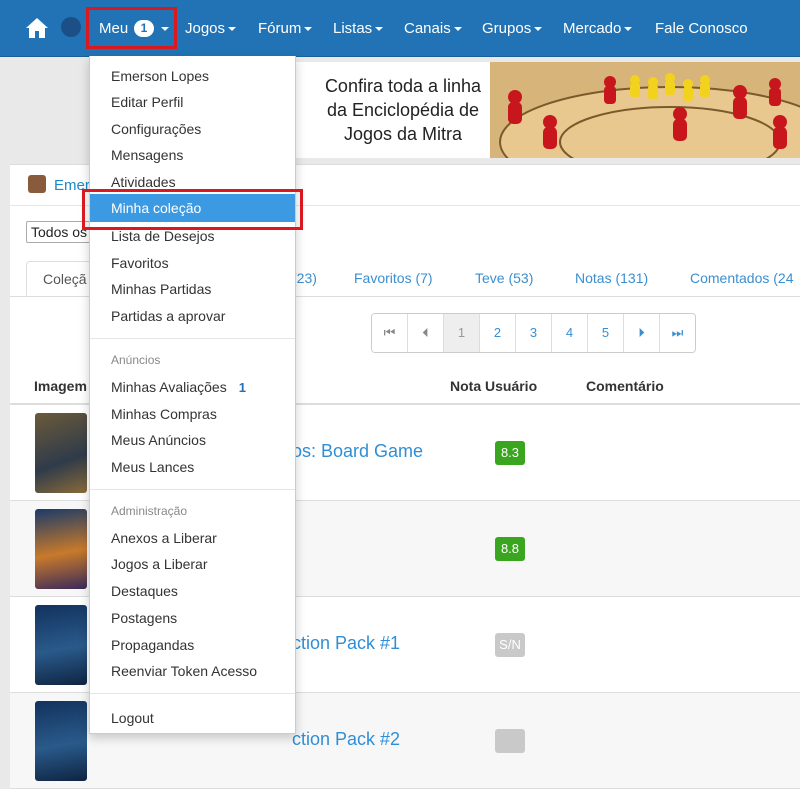  I want to click on nav-menu-listas: Listas, so click(358, 28).